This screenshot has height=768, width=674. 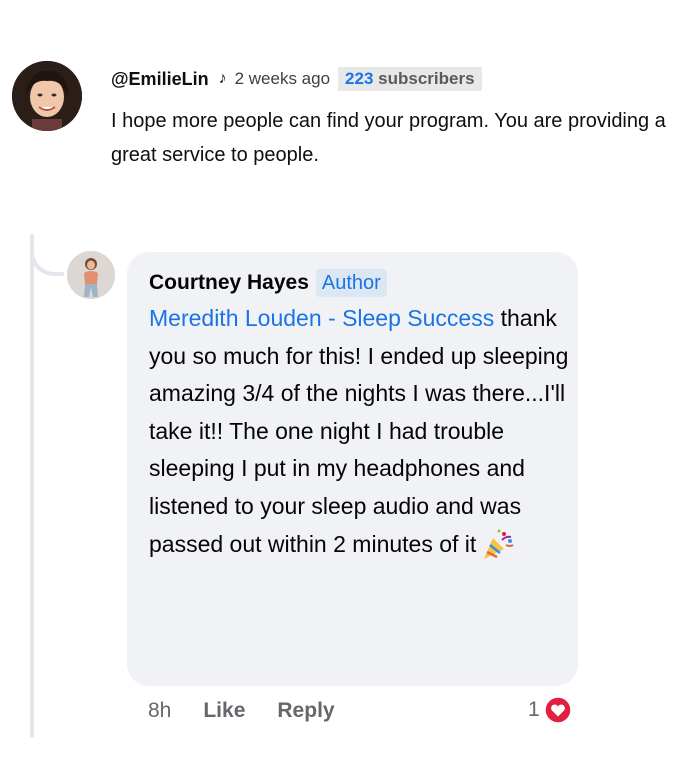 What do you see at coordinates (47, 96) in the screenshot?
I see `commenter-avatar` at bounding box center [47, 96].